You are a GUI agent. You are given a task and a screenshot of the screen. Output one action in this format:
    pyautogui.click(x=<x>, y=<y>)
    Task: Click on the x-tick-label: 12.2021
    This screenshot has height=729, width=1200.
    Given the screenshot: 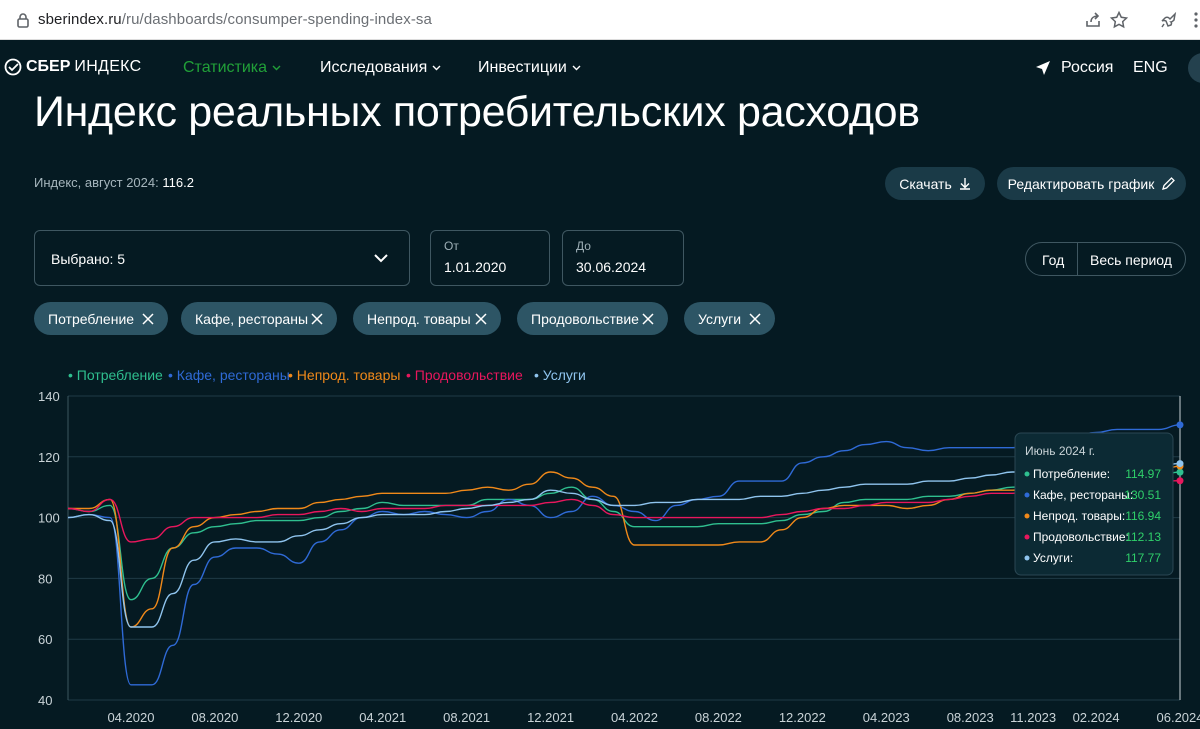 What is the action you would take?
    pyautogui.click(x=550, y=717)
    